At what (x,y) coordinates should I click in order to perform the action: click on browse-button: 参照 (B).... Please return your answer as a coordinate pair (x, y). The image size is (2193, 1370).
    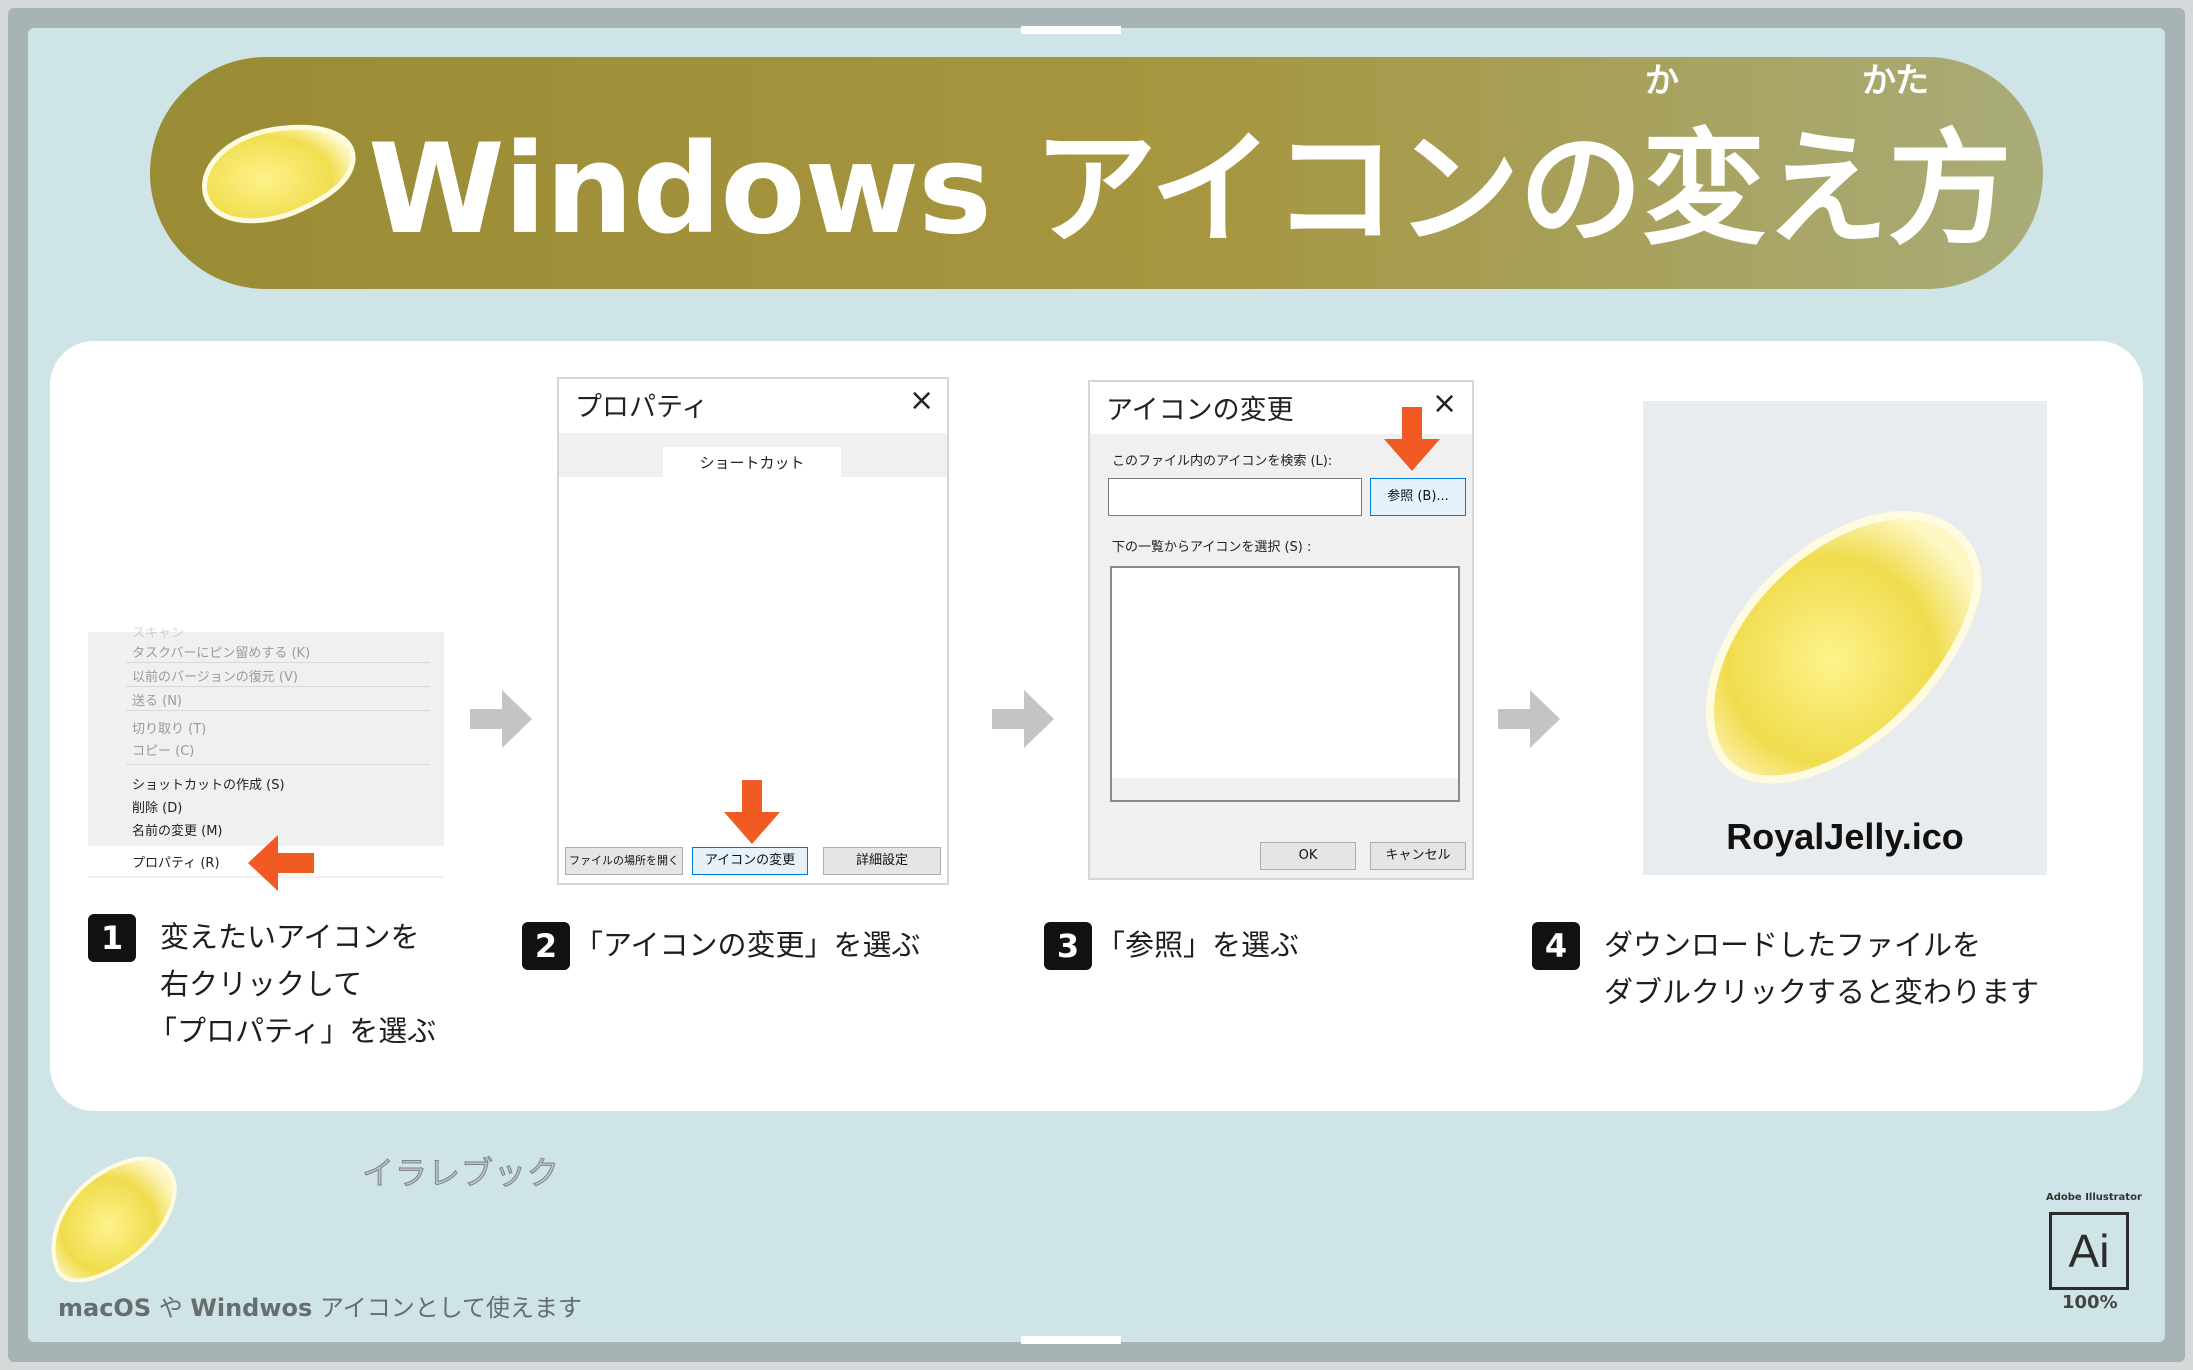
    Looking at the image, I should click on (1418, 497).